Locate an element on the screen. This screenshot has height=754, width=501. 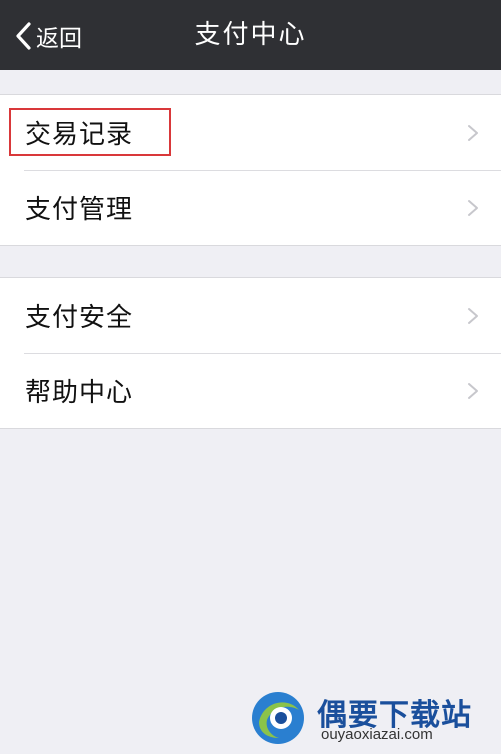
menu-item-label: 交易记录 is located at coordinates (79, 135).